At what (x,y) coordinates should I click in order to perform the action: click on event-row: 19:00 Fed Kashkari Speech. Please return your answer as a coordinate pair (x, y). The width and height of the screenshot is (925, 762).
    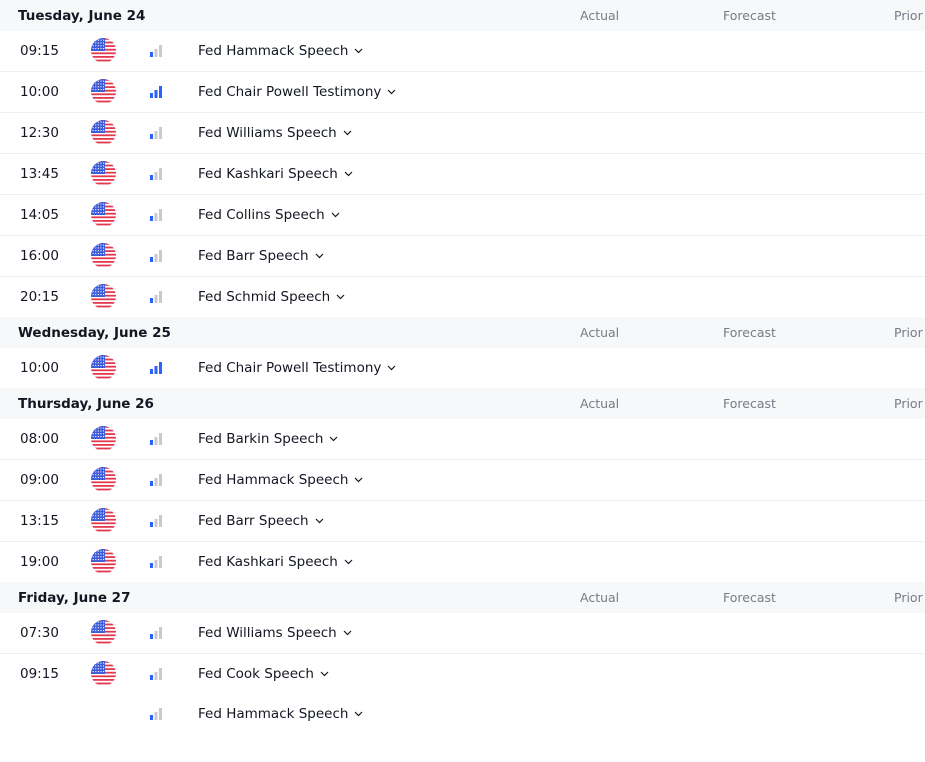
    Looking at the image, I should click on (462, 562).